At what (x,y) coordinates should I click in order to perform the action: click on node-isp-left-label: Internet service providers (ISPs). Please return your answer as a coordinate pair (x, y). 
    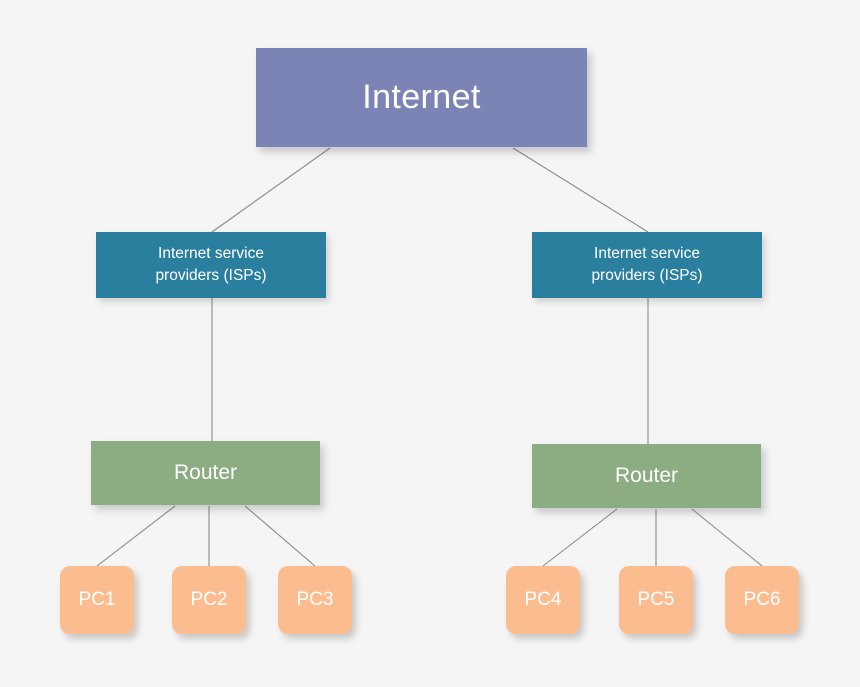
    Looking at the image, I should click on (211, 264).